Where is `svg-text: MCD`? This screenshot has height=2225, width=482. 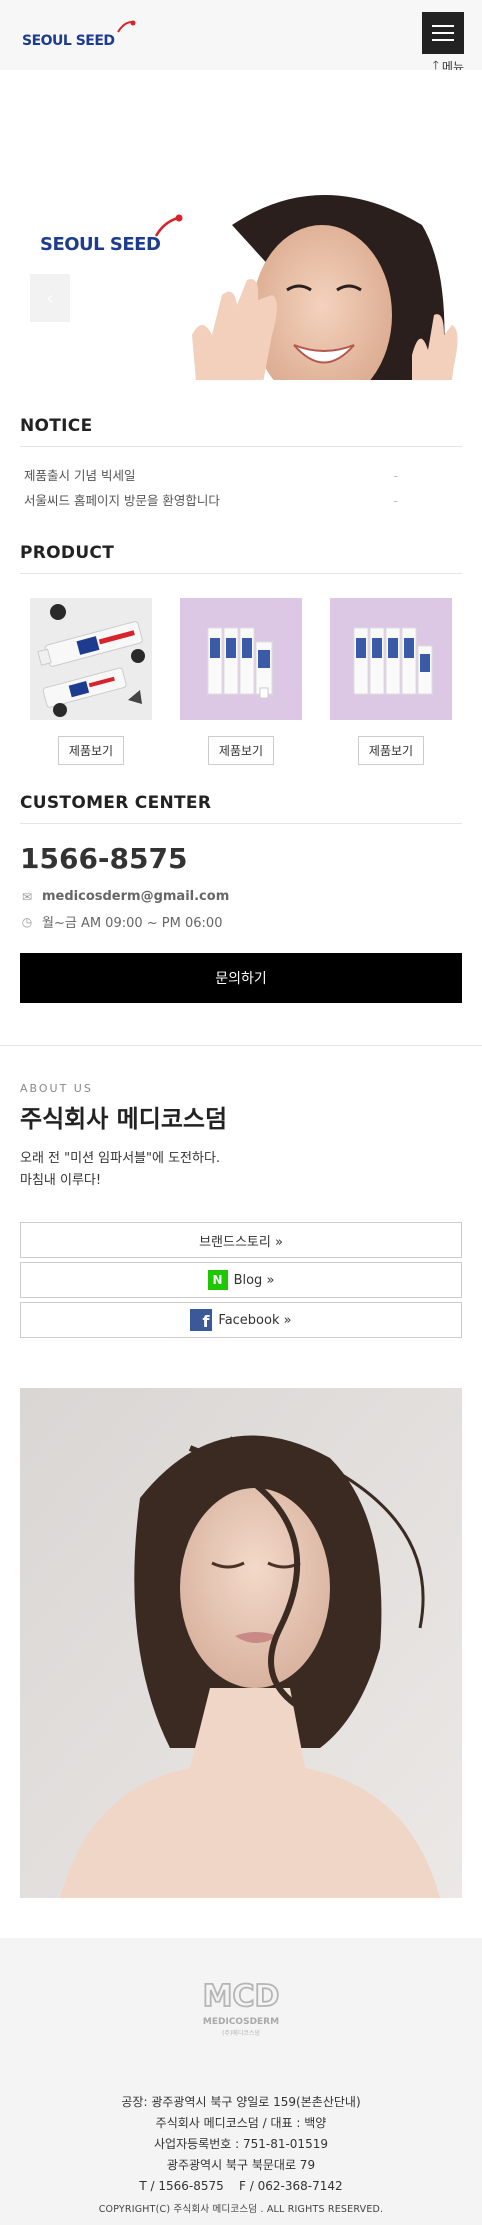
svg-text: MCD is located at coordinates (241, 1996).